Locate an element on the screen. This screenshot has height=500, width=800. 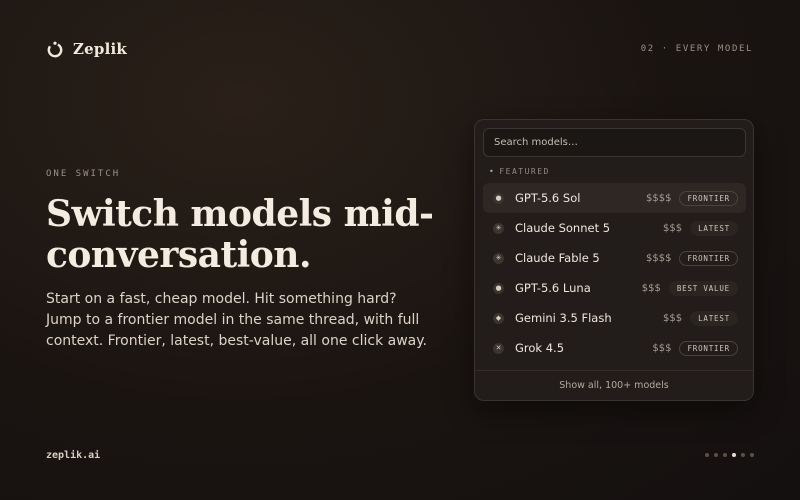
brand-name: Zeplik is located at coordinates (100, 49).